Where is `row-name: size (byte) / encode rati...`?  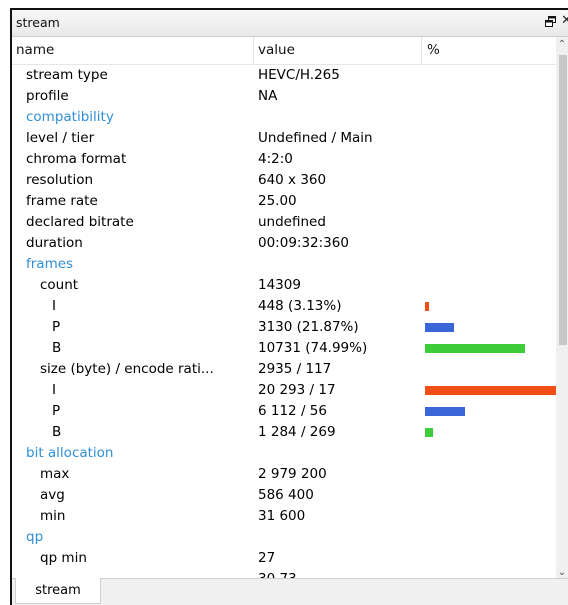 row-name: size (byte) / encode rati... is located at coordinates (127, 369).